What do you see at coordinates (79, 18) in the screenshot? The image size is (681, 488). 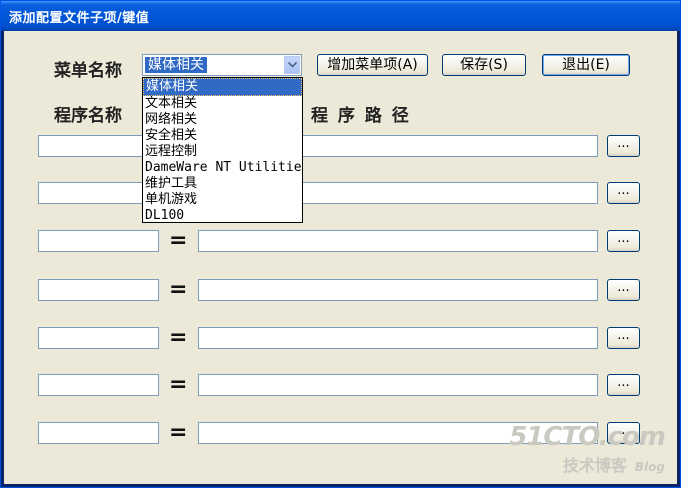 I see `window-title: 添加配置文件子项/键值` at bounding box center [79, 18].